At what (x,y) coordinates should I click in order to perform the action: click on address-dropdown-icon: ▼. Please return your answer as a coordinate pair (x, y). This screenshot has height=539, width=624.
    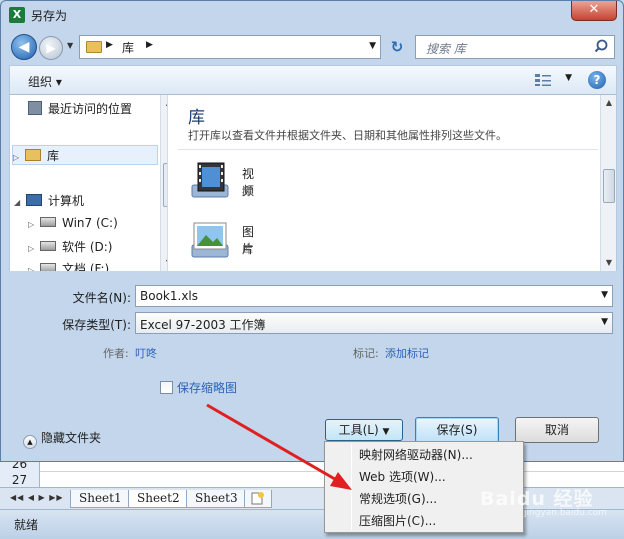
    Looking at the image, I should click on (372, 46).